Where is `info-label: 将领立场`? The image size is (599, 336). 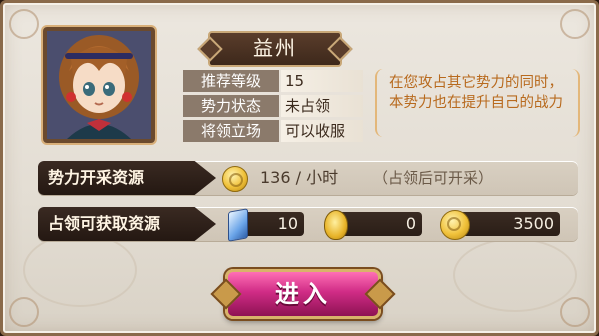 info-label: 将领立场 is located at coordinates (231, 131).